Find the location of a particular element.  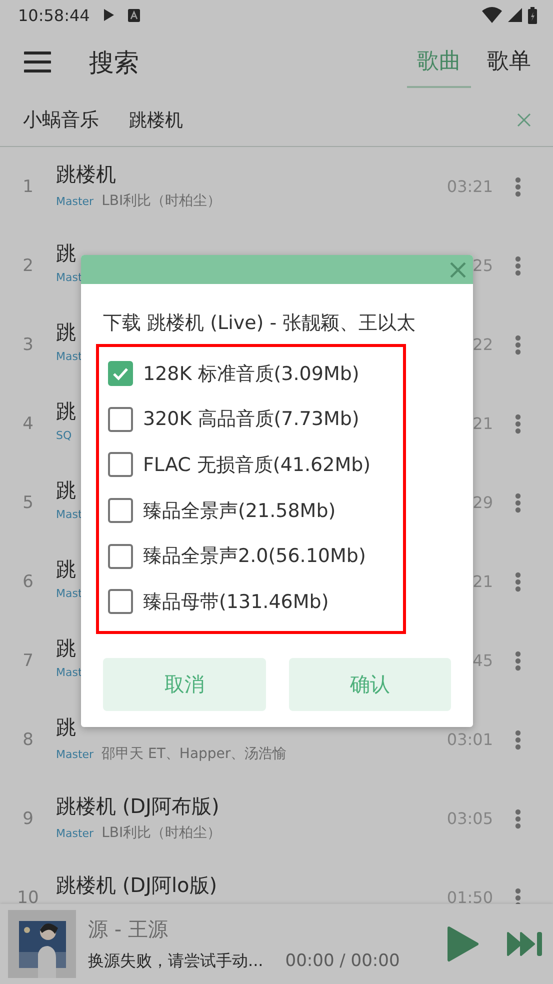

clock: 10:58:44 is located at coordinates (54, 15).